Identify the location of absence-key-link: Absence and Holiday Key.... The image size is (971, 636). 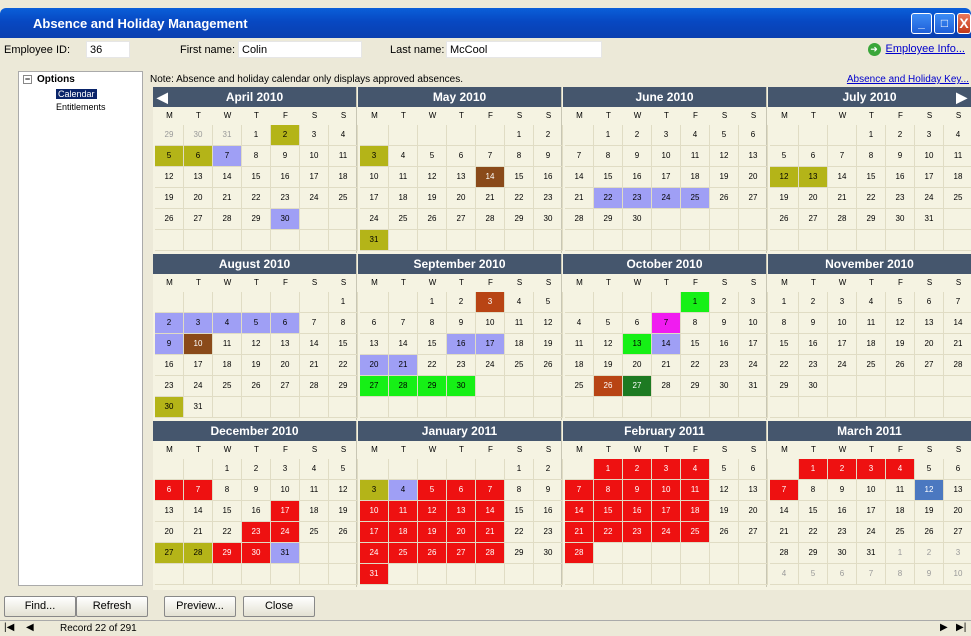
(908, 79).